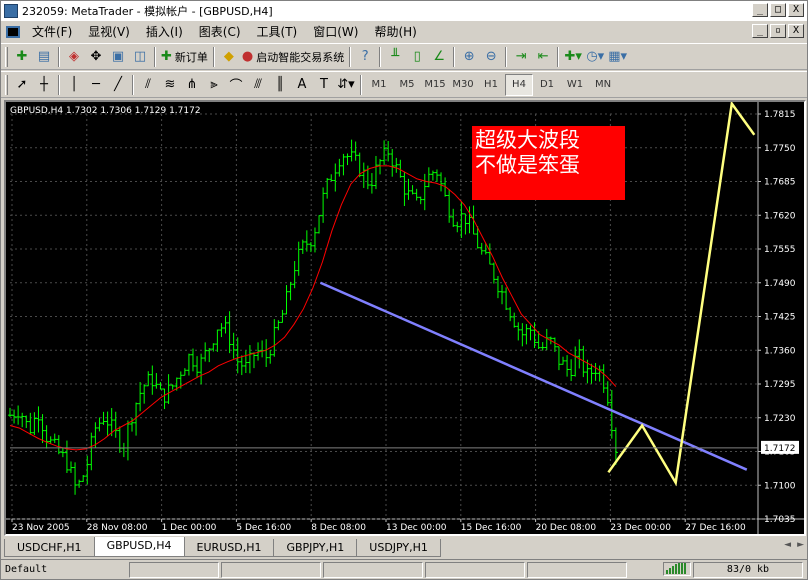  I want to click on expert-advisors-icon: ●, so click(247, 56).